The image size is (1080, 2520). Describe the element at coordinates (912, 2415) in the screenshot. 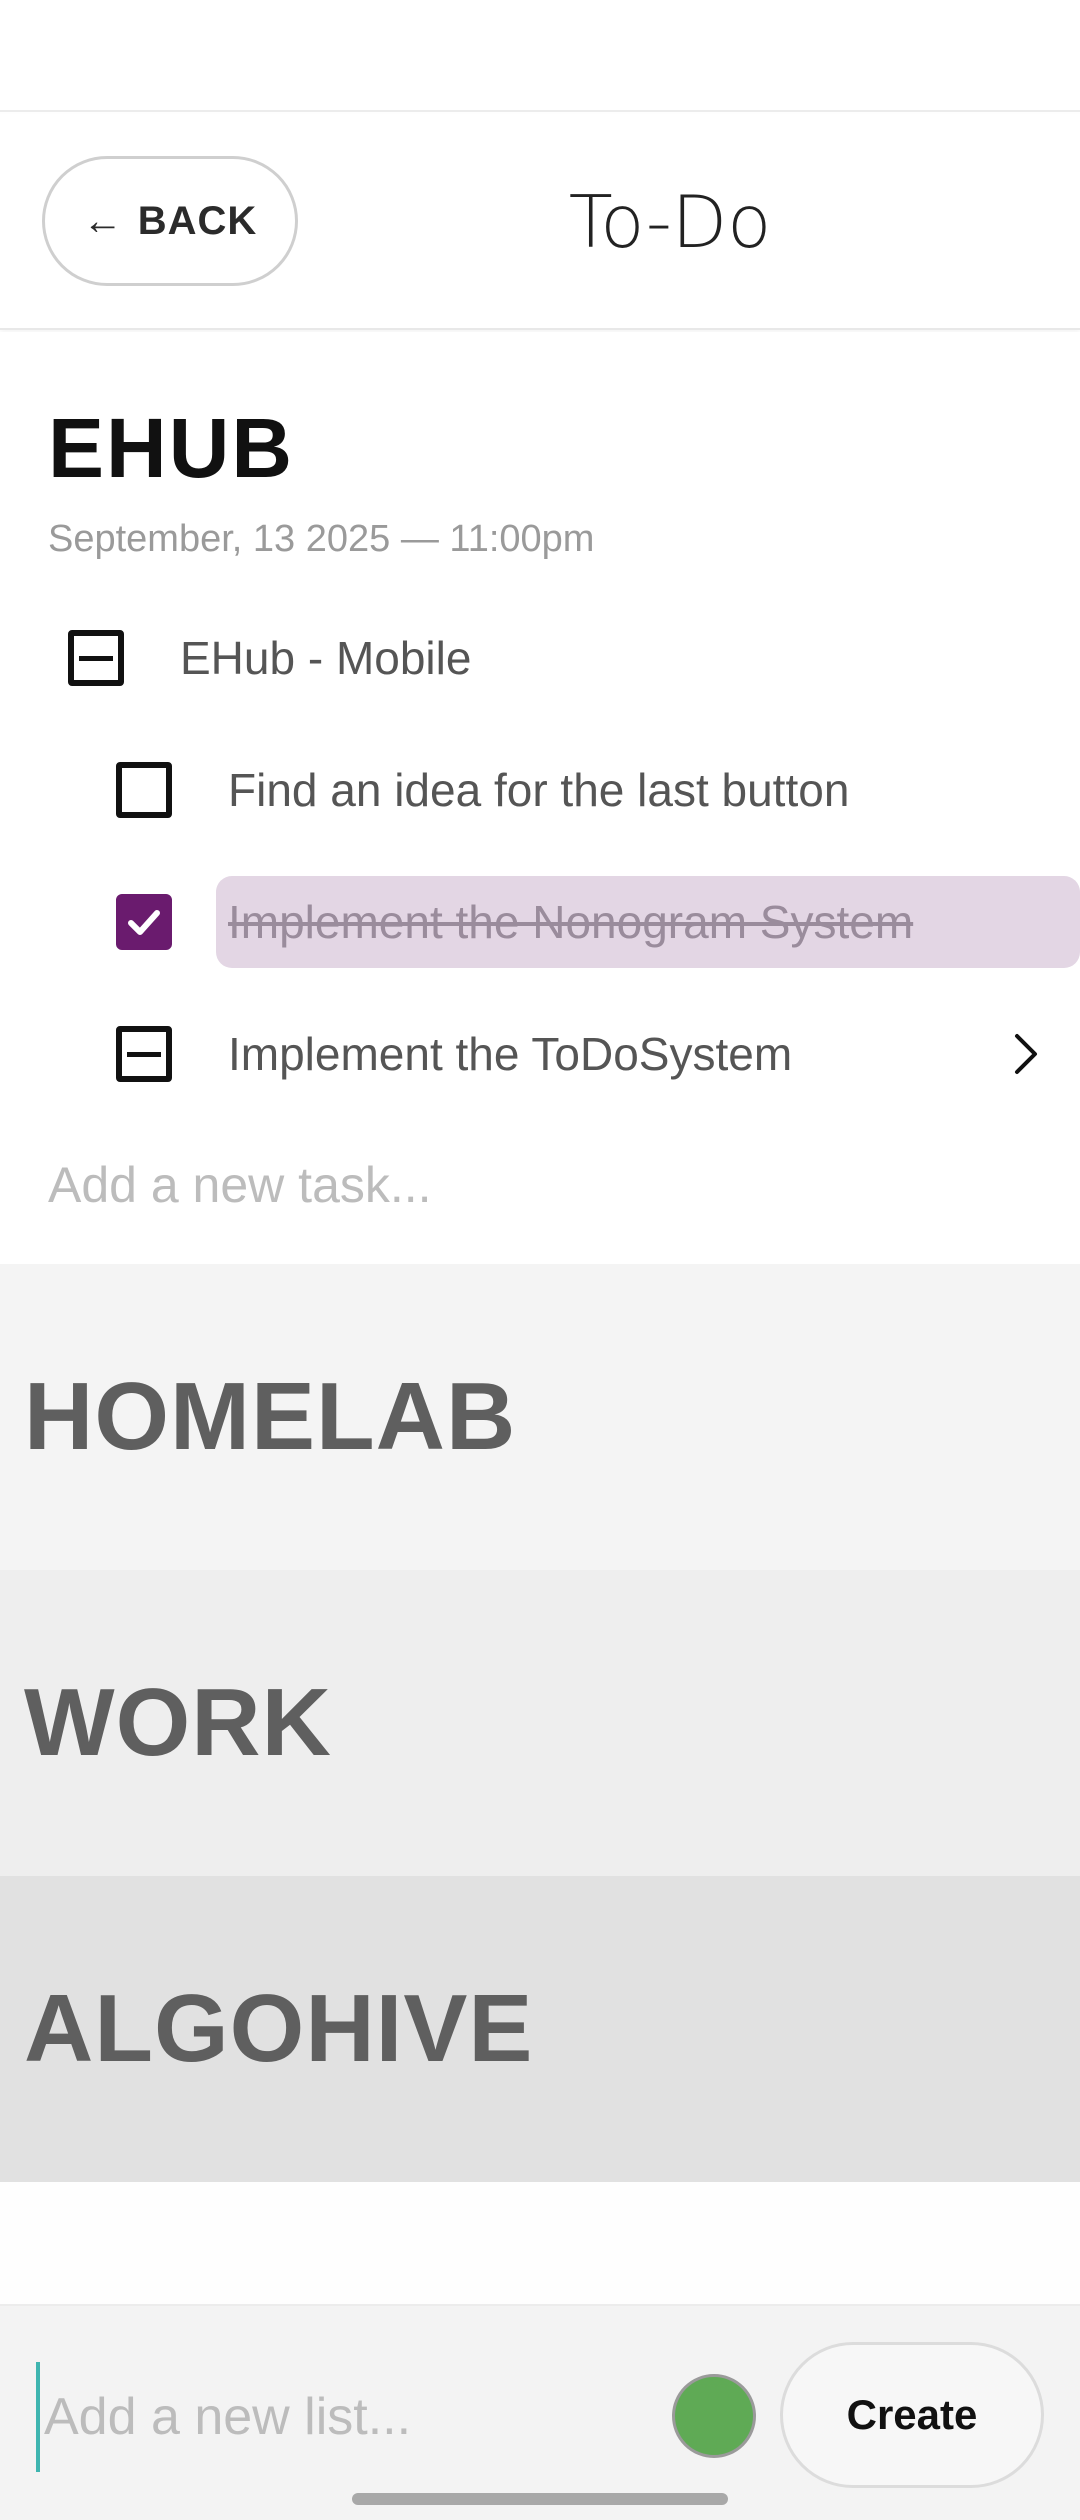

I see `create-list-button: Create` at that location.